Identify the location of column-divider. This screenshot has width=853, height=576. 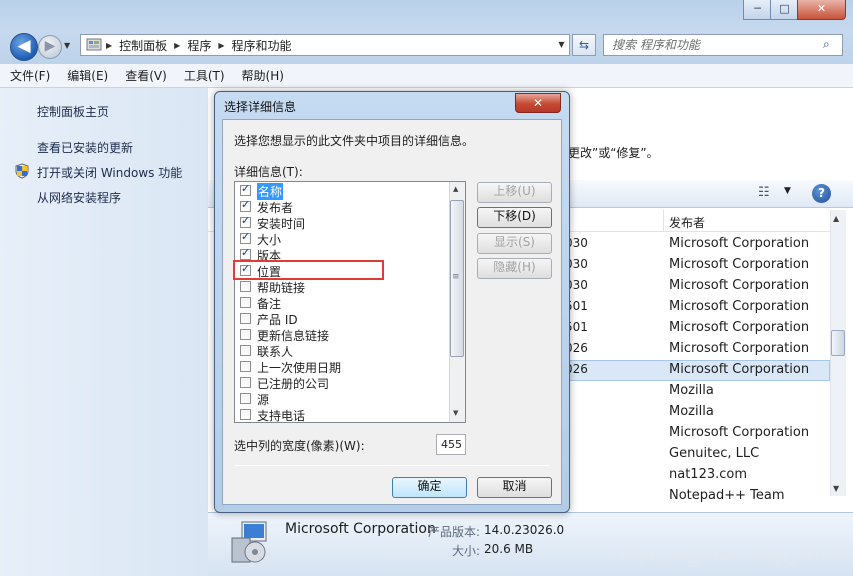
(663, 221).